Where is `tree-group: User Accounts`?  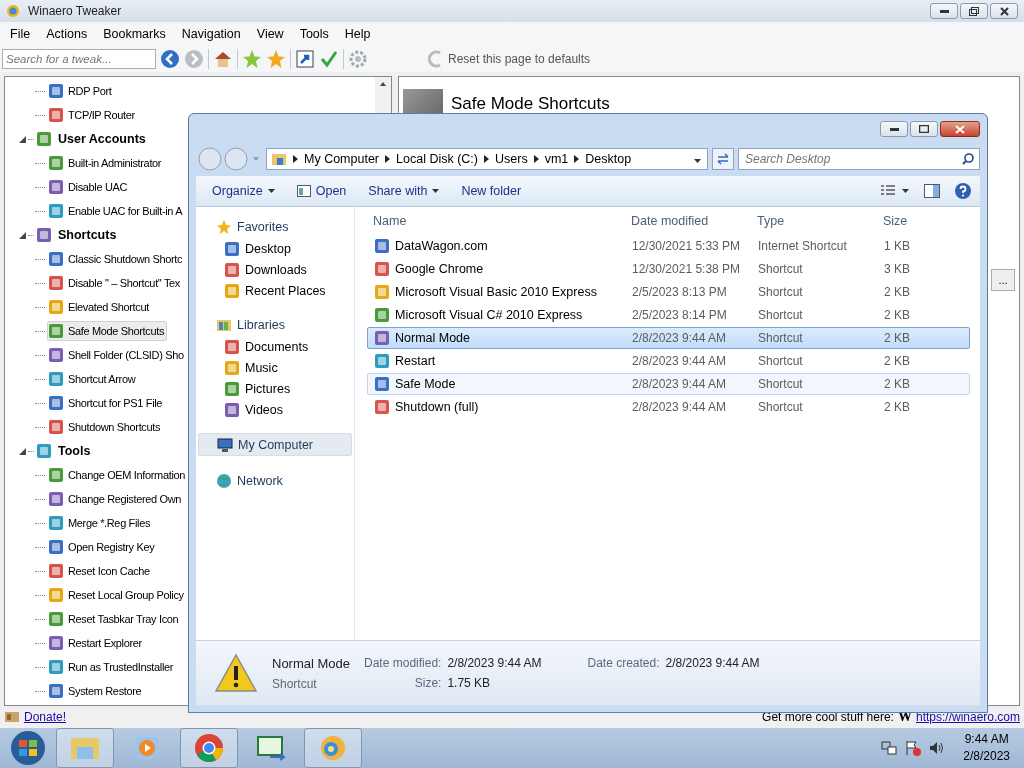 tree-group: User Accounts is located at coordinates (102, 139).